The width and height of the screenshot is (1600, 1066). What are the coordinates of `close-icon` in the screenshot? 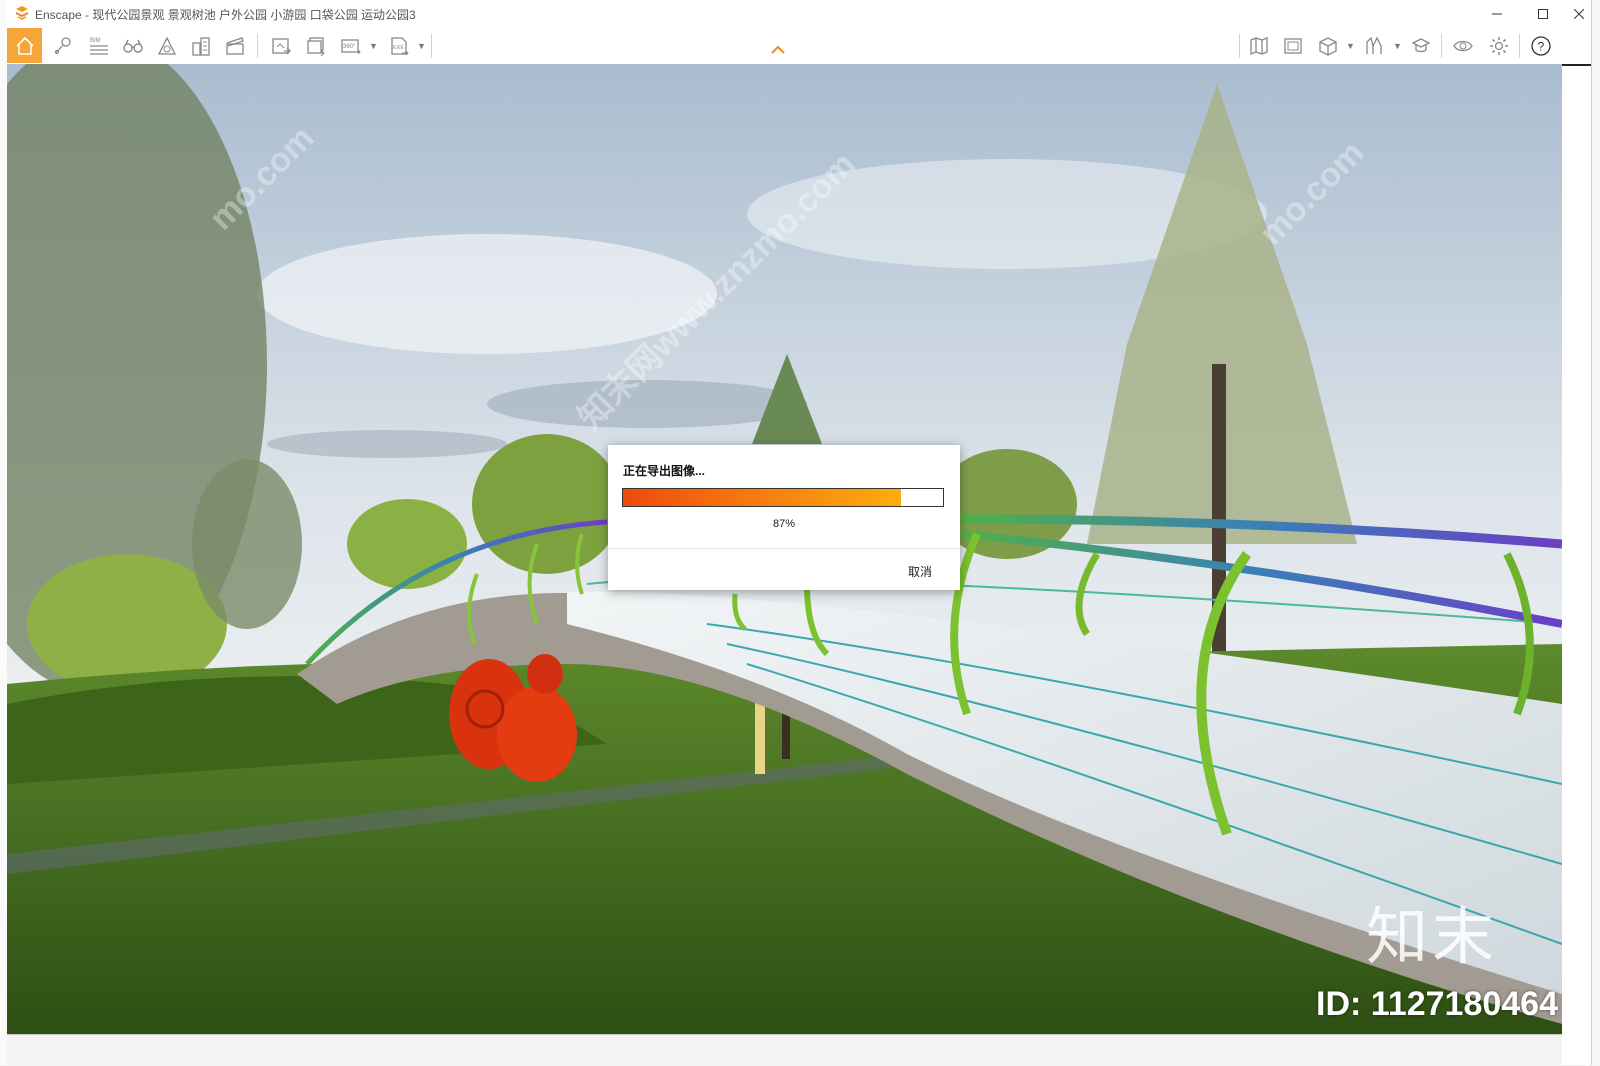 It's located at (1579, 14).